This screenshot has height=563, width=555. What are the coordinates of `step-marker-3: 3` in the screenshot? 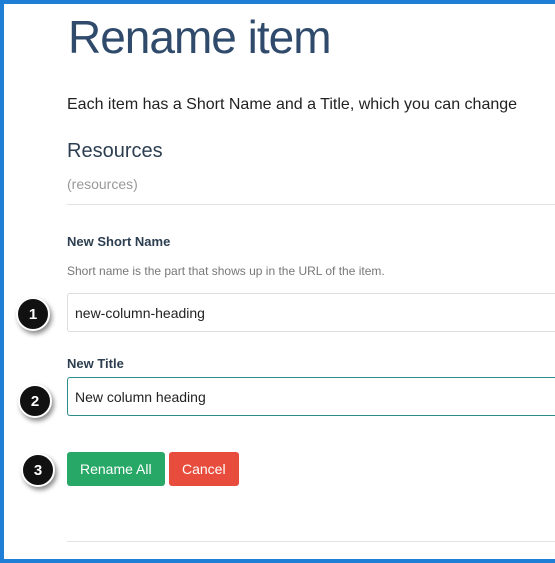 It's located at (38, 470).